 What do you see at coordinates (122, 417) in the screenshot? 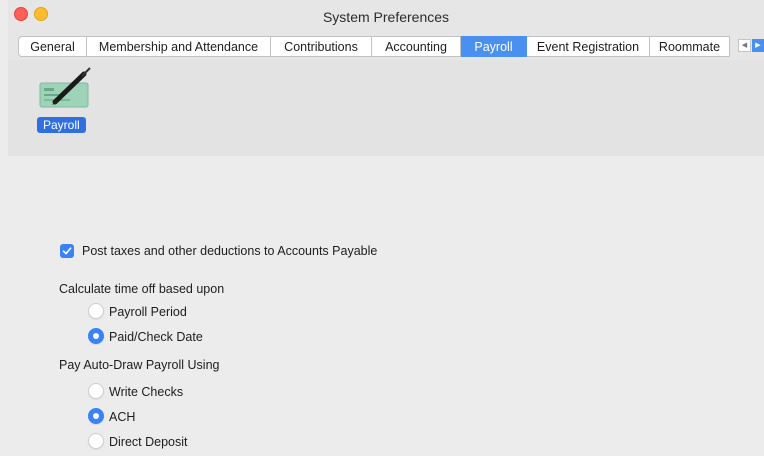
I see `radio-ach-label: ACH` at bounding box center [122, 417].